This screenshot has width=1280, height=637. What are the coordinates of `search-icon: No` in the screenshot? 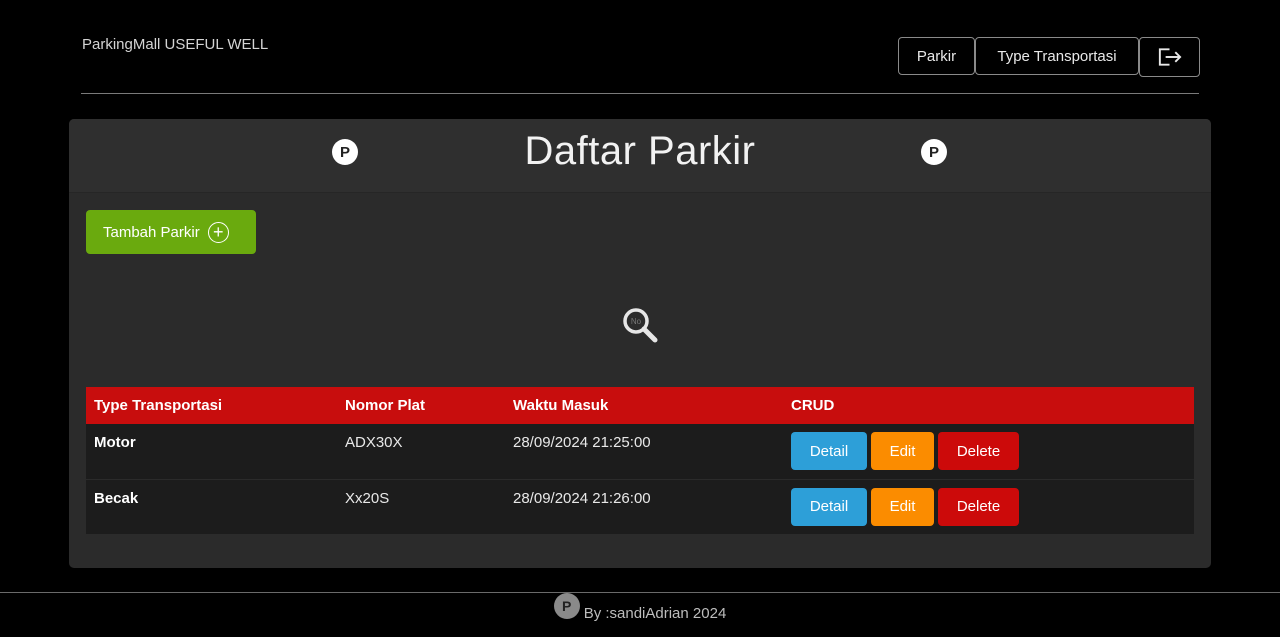 It's located at (640, 325).